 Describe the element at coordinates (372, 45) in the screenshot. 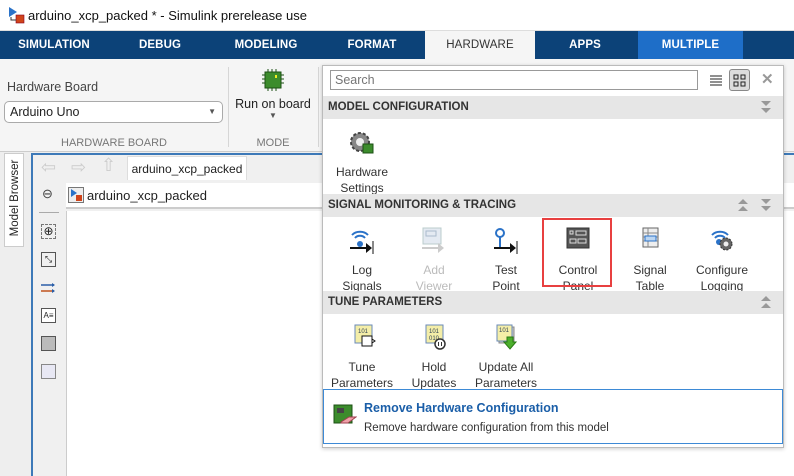

I see `tab-format: FORMAT` at that location.